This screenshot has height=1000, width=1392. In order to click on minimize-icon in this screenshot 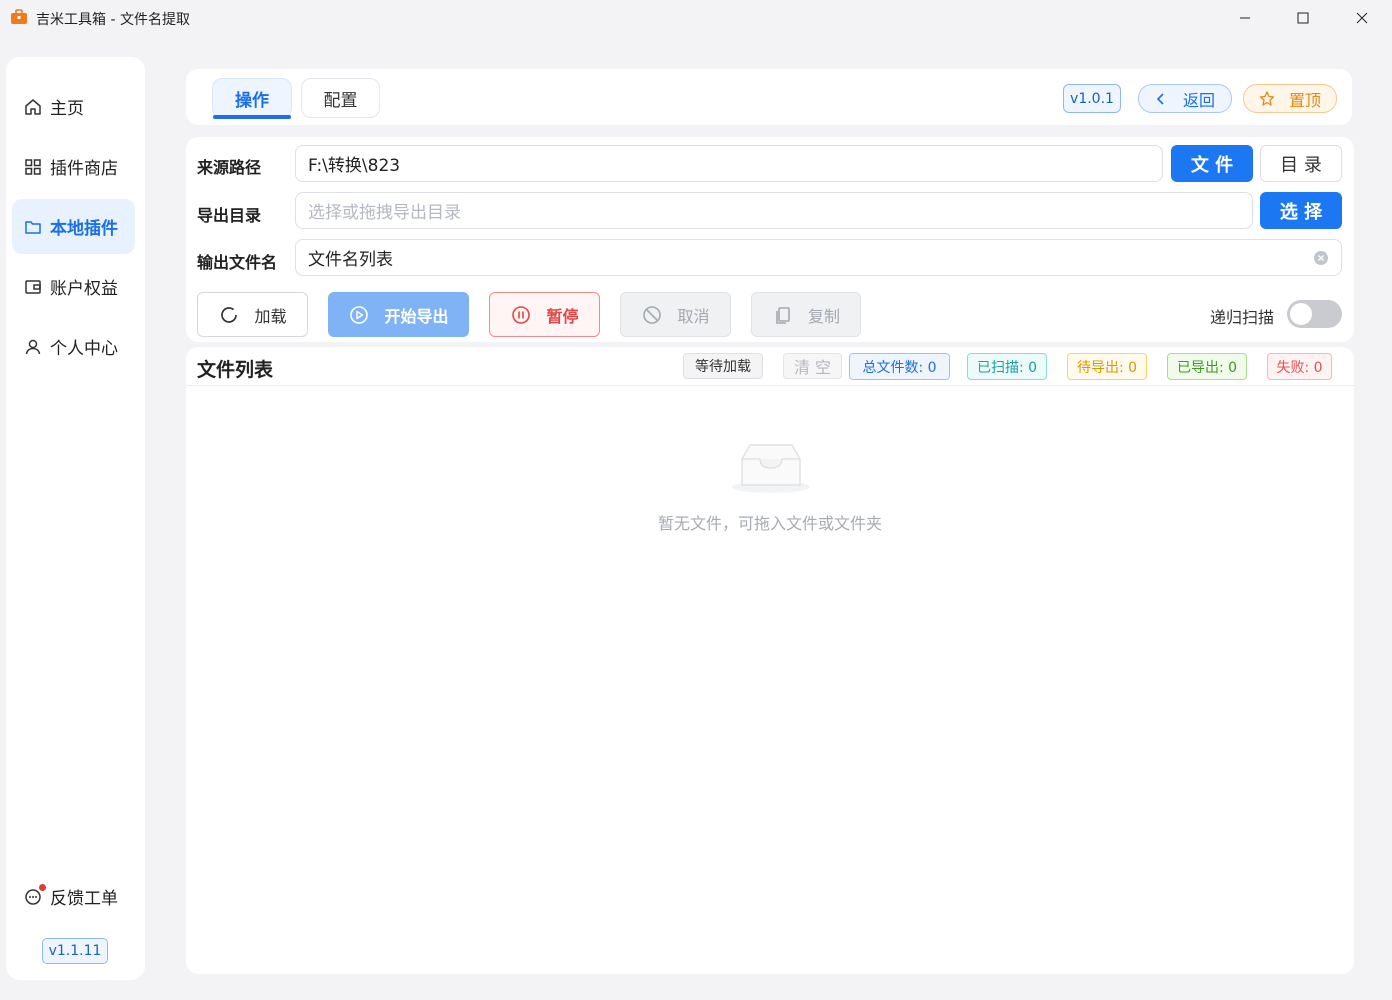, I will do `click(1245, 18)`.